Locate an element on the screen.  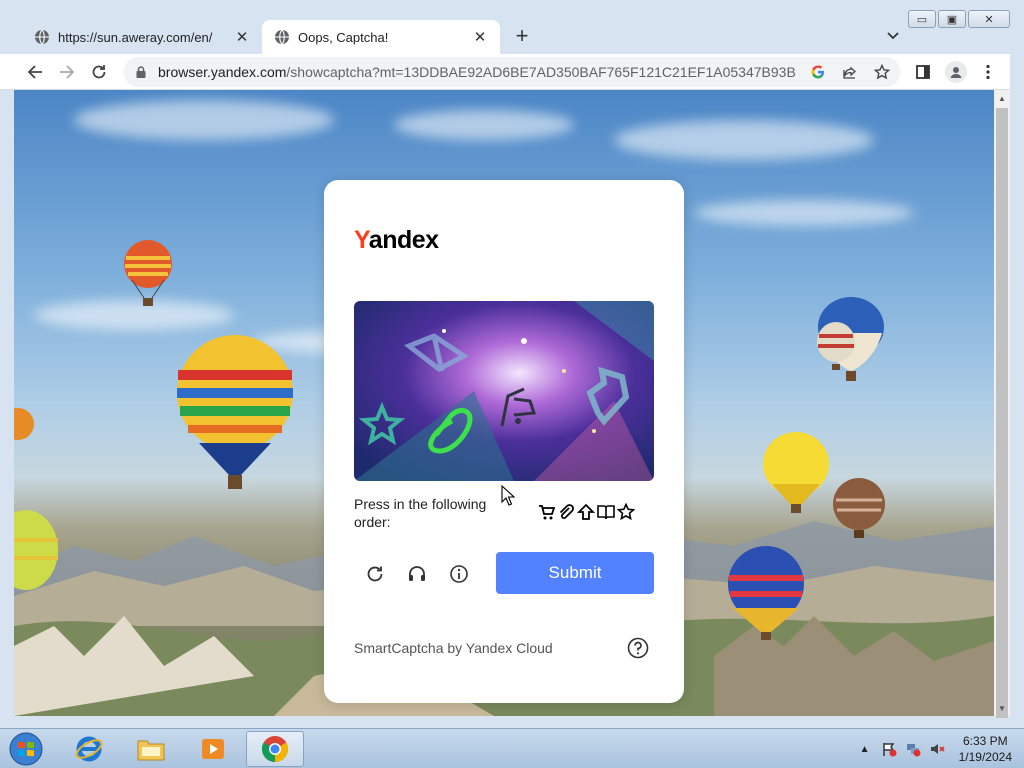
yandex-logo: Yandex is located at coordinates (396, 240).